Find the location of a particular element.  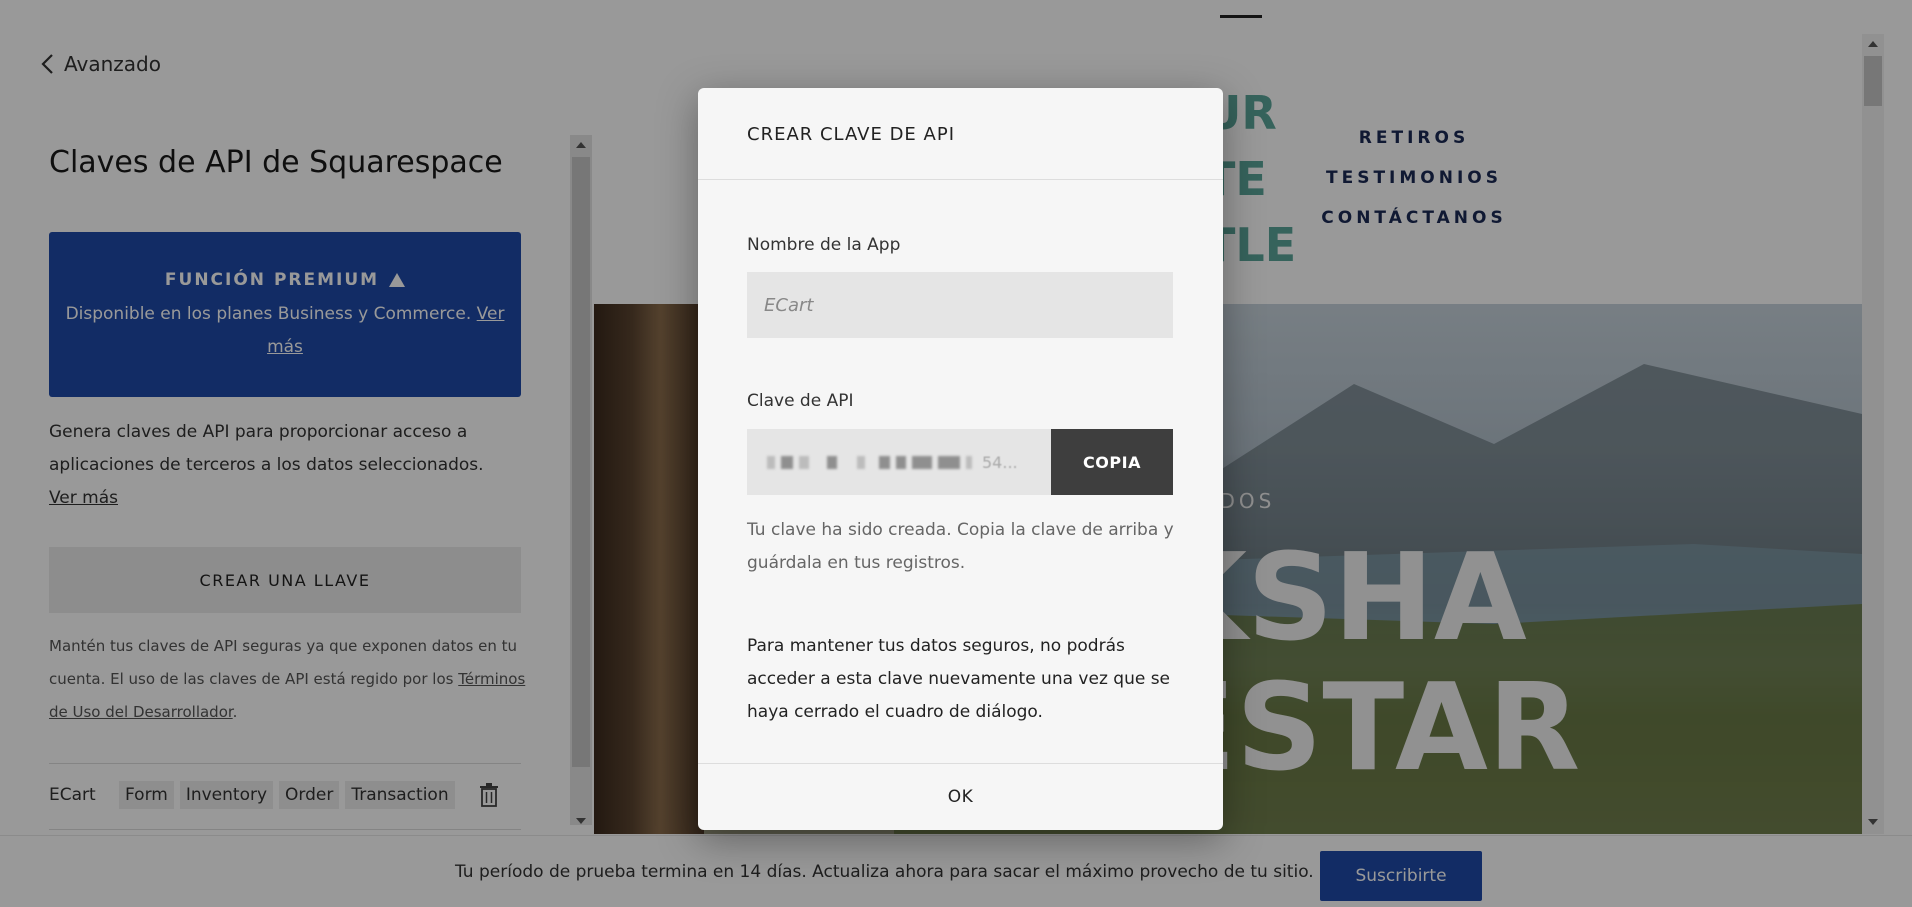

dialog-footer: OK is located at coordinates (960, 796).